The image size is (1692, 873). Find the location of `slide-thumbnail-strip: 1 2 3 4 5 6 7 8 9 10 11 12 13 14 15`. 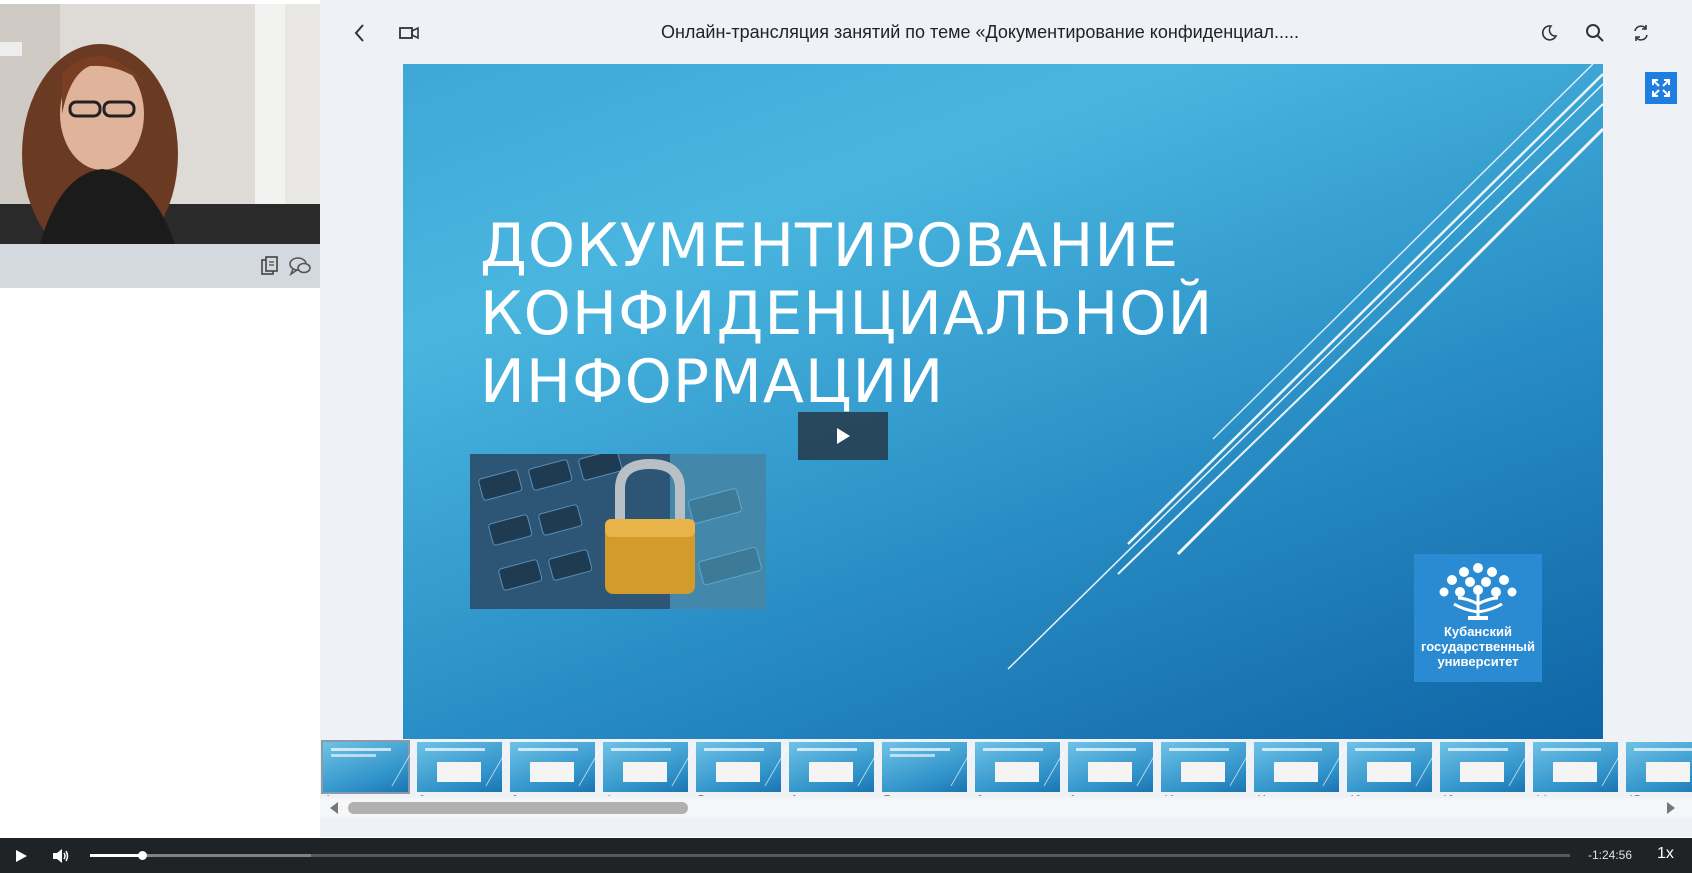

slide-thumbnail-strip: 1 2 3 4 5 6 7 8 9 10 11 12 13 14 15 is located at coordinates (1006, 768).